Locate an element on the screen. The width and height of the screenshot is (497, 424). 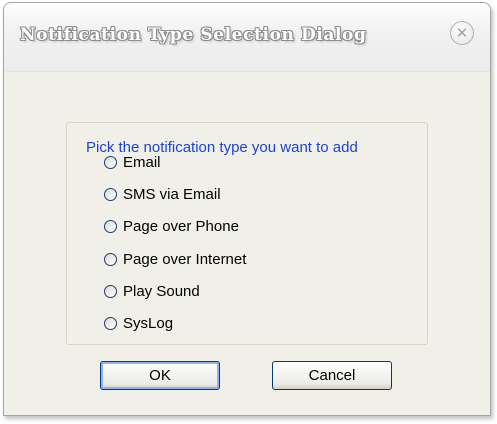
option-sms-via-email: SMS via Email is located at coordinates (162, 194).